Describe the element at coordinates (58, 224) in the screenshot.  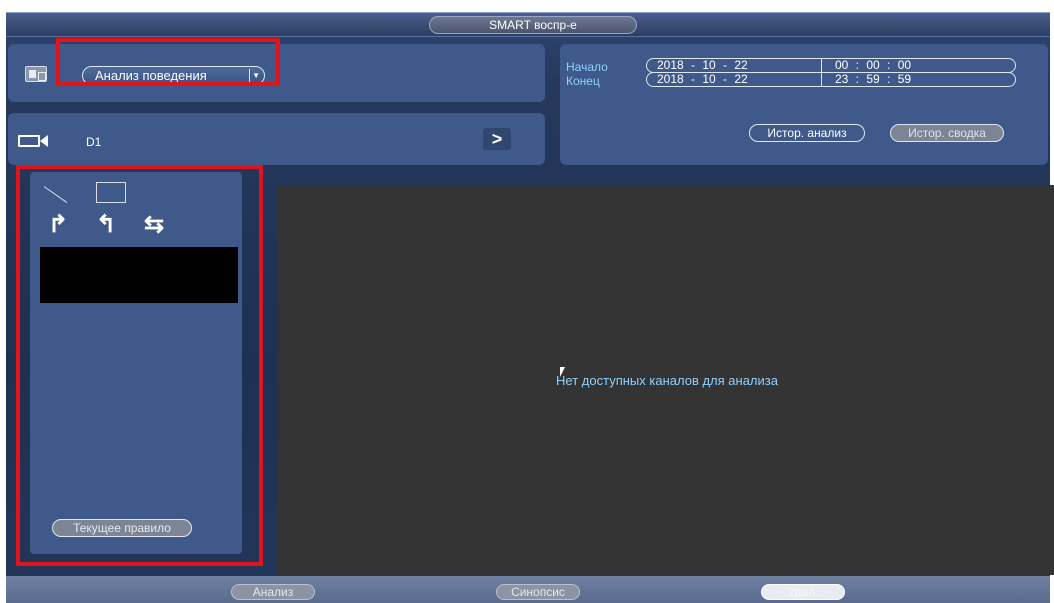
I see `direction-right-icon: ↱` at that location.